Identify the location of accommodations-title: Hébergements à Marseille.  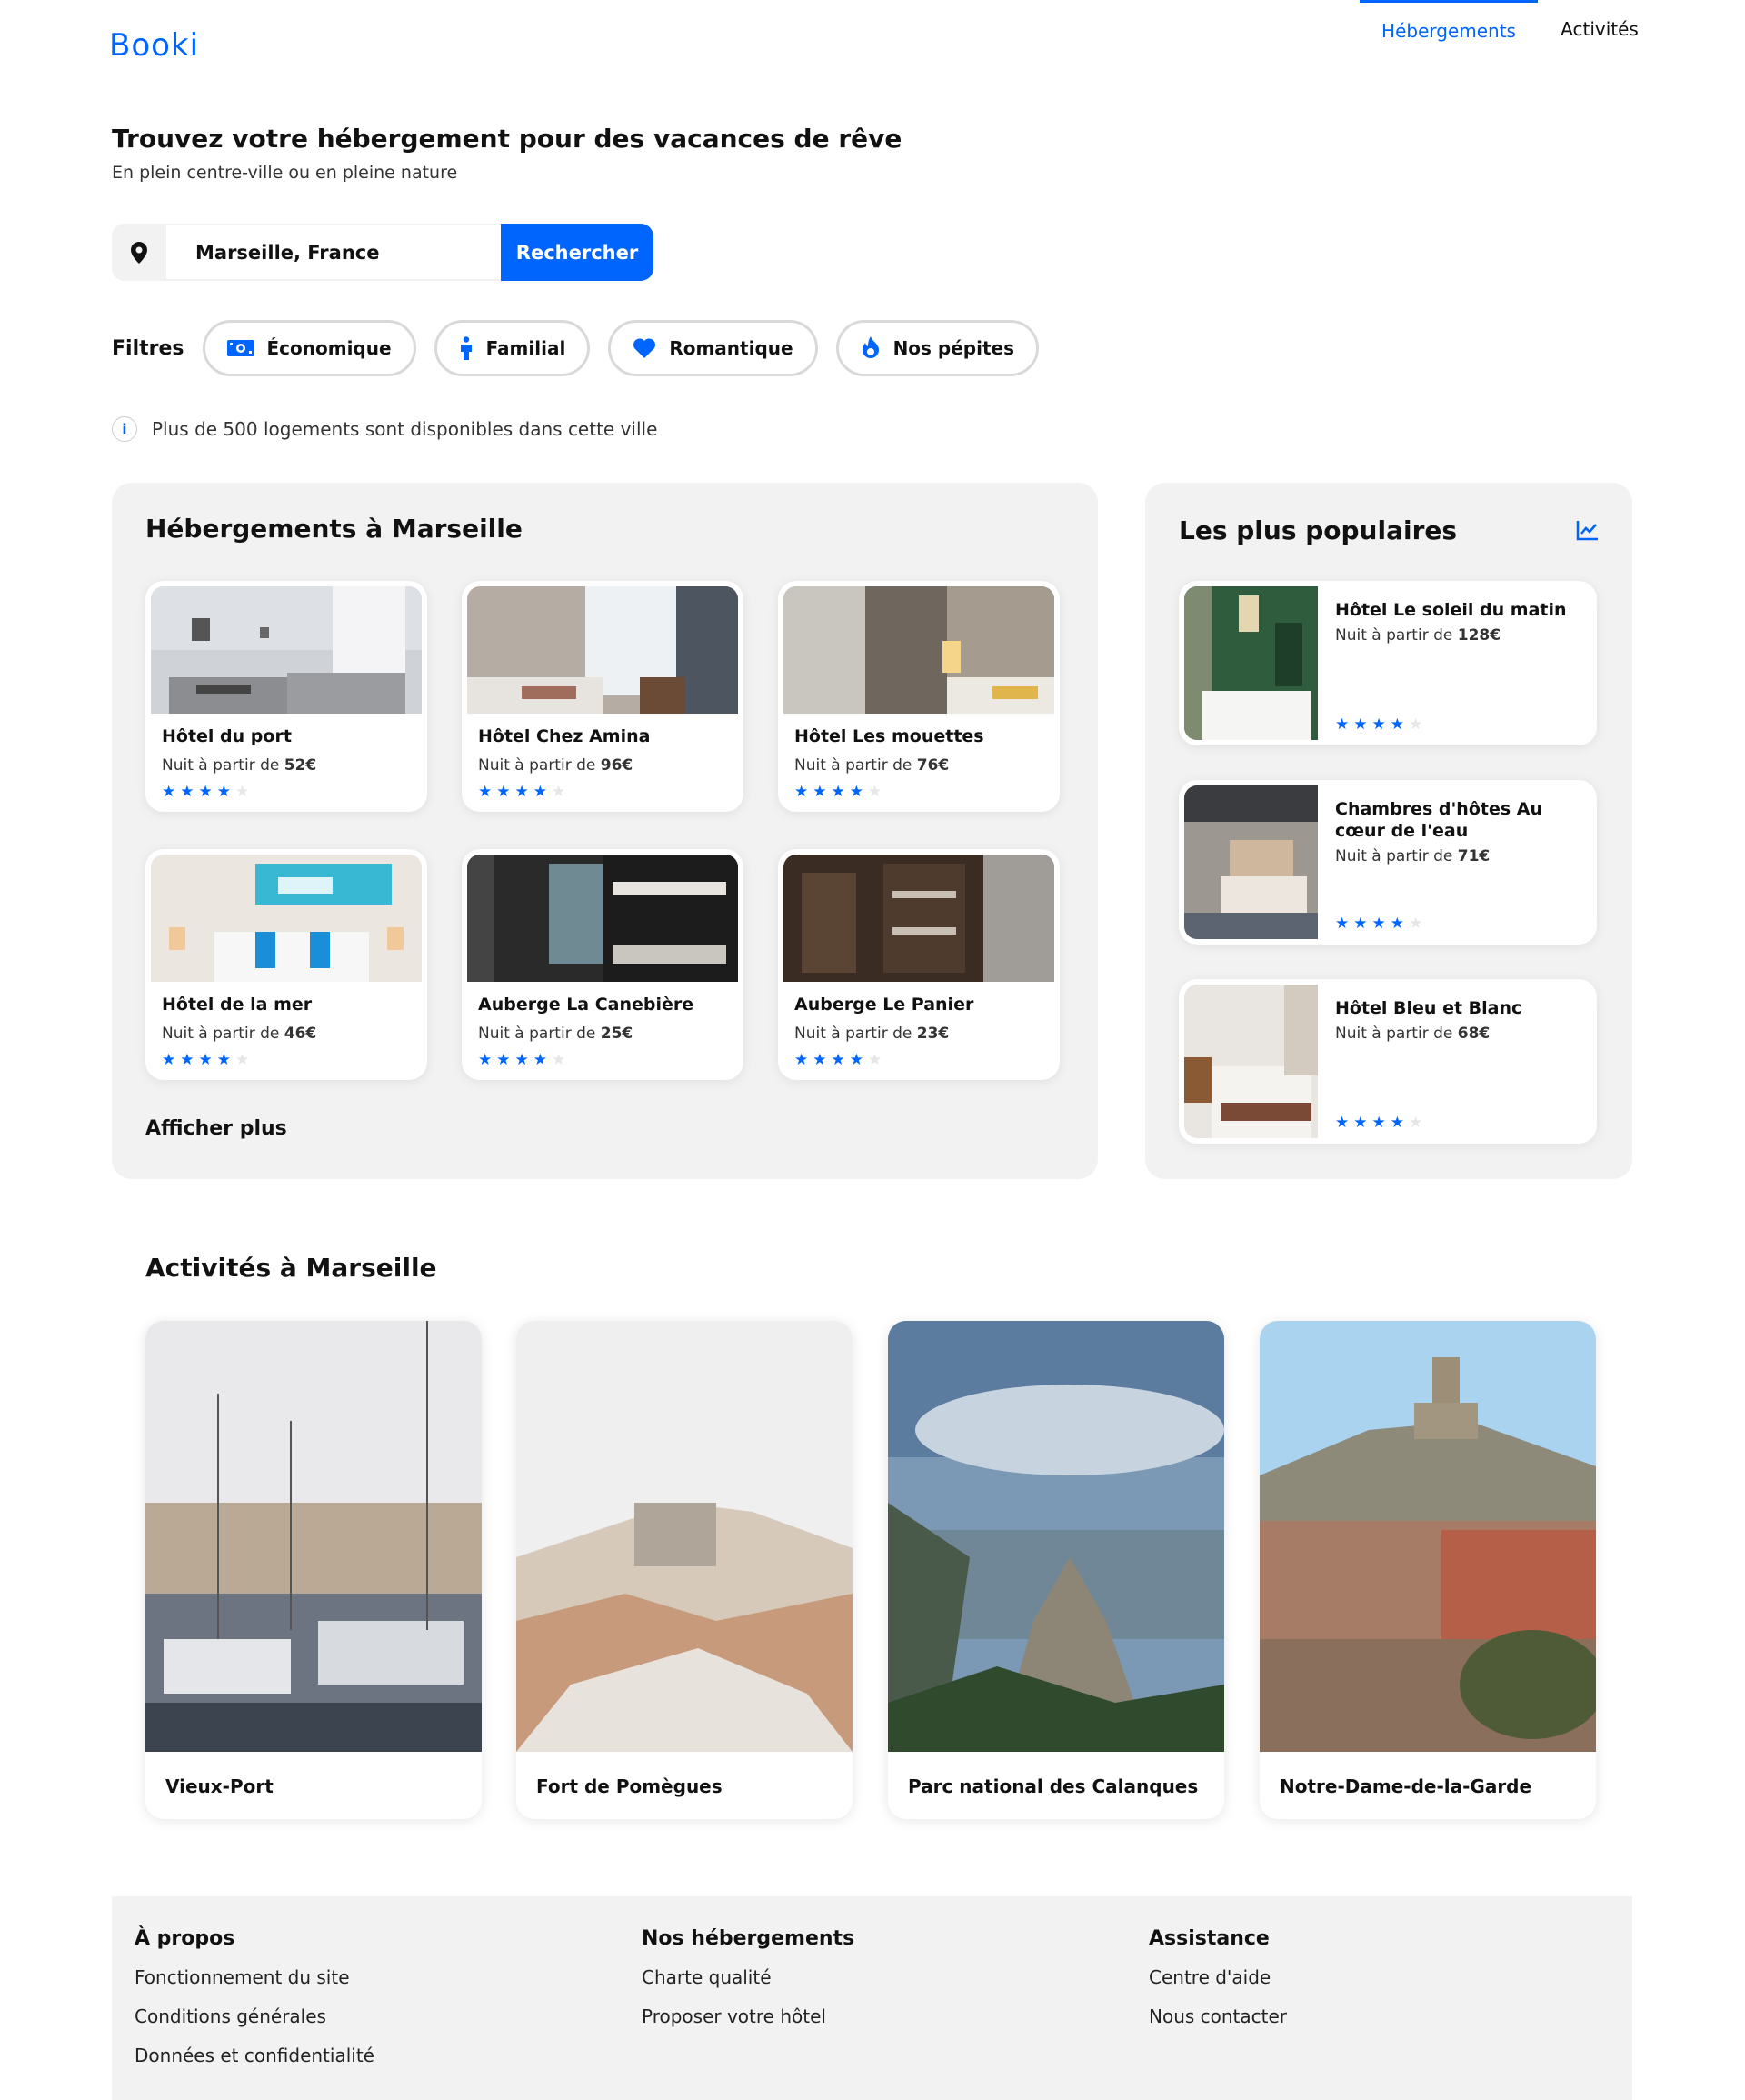
(334, 529).